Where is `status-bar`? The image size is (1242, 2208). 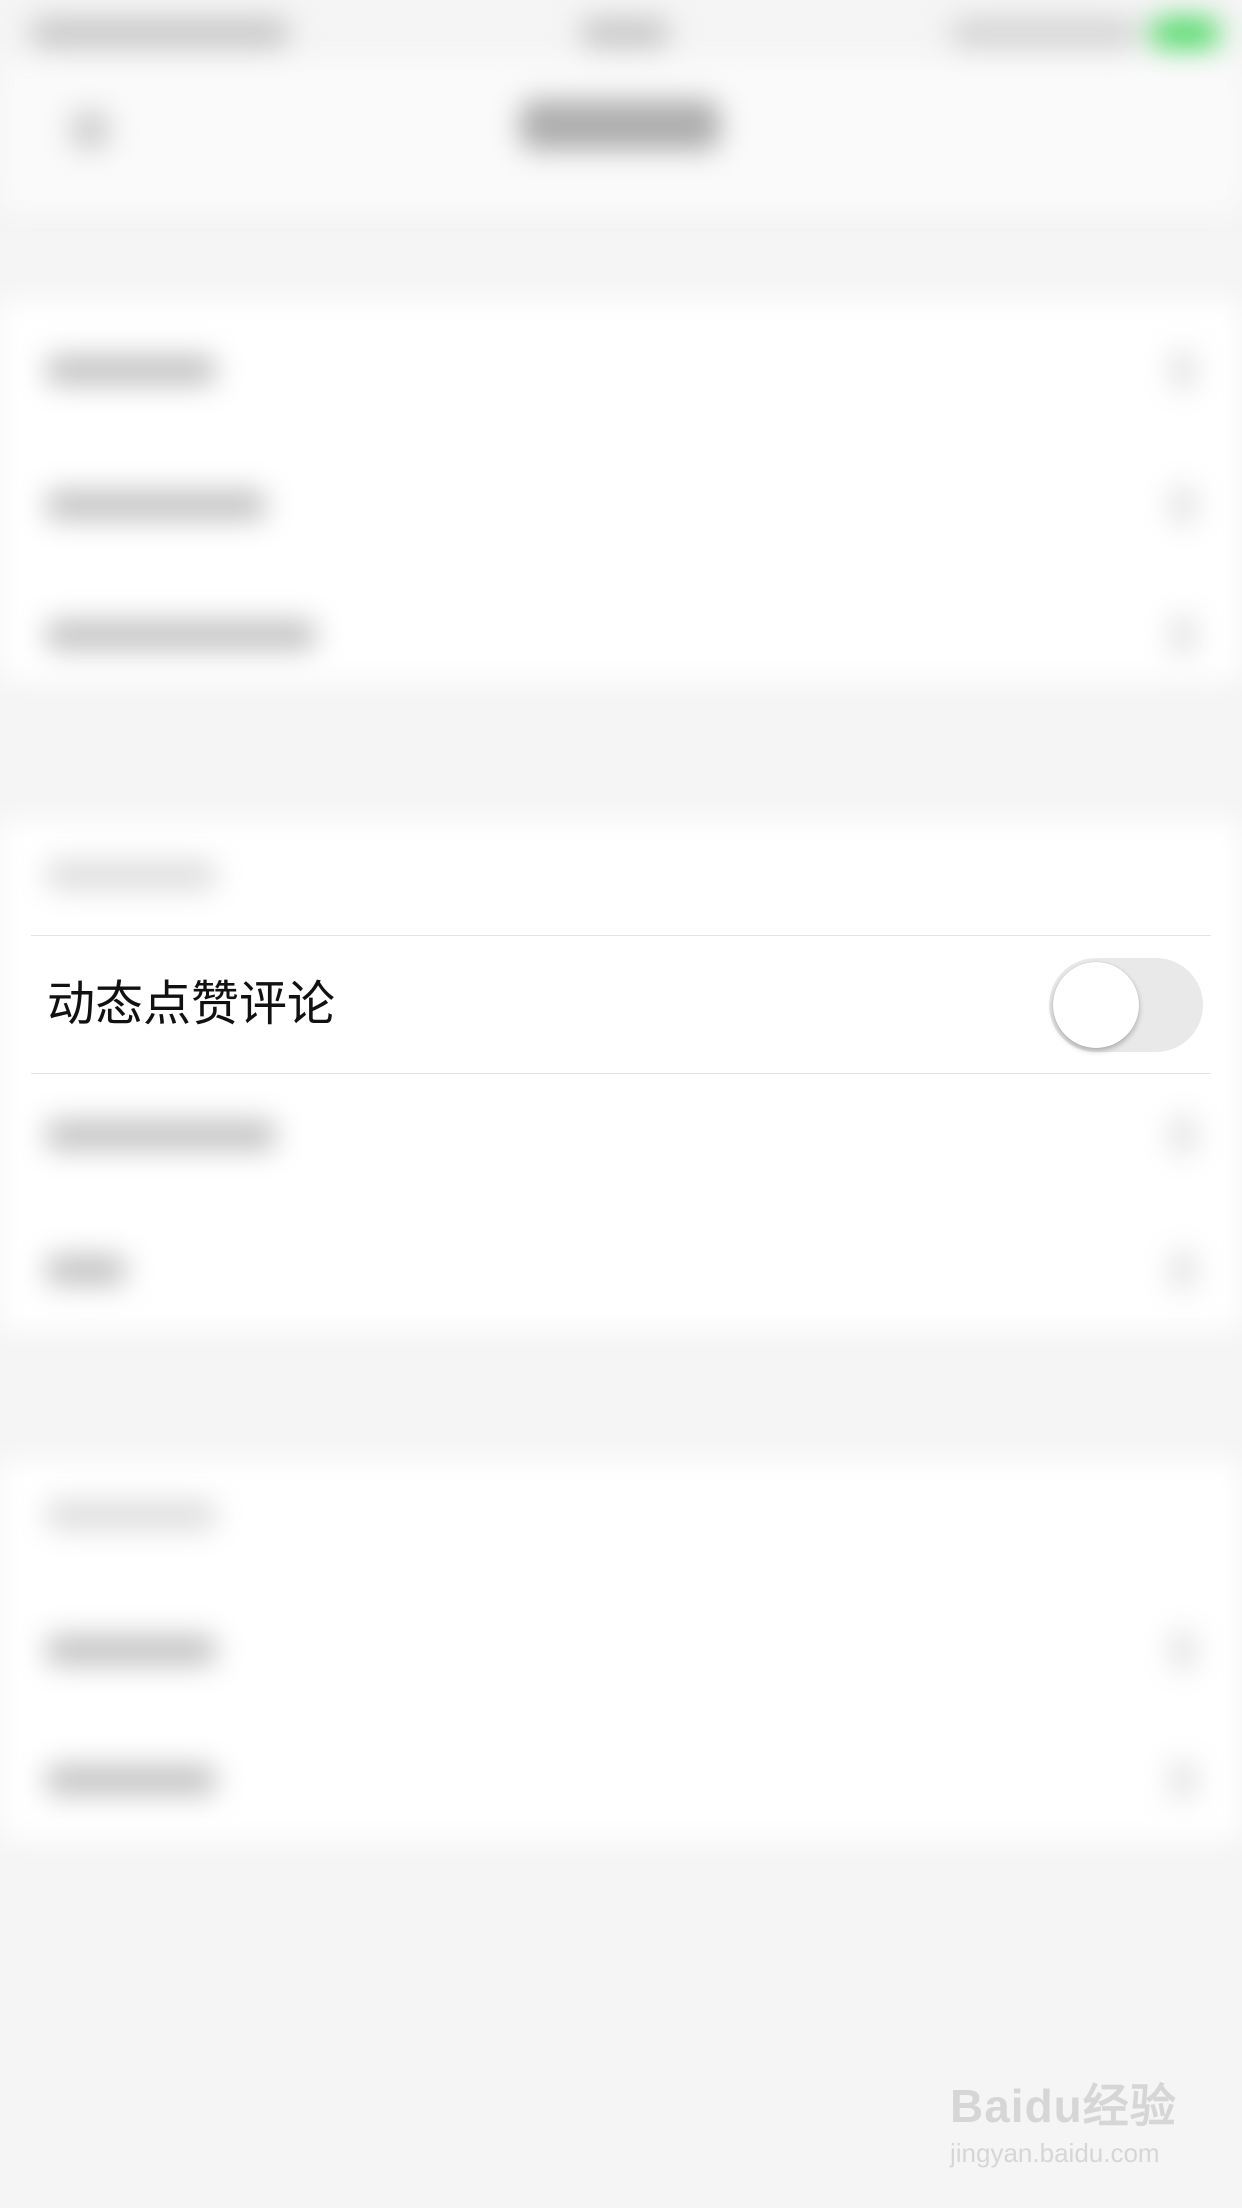
status-bar is located at coordinates (621, 30).